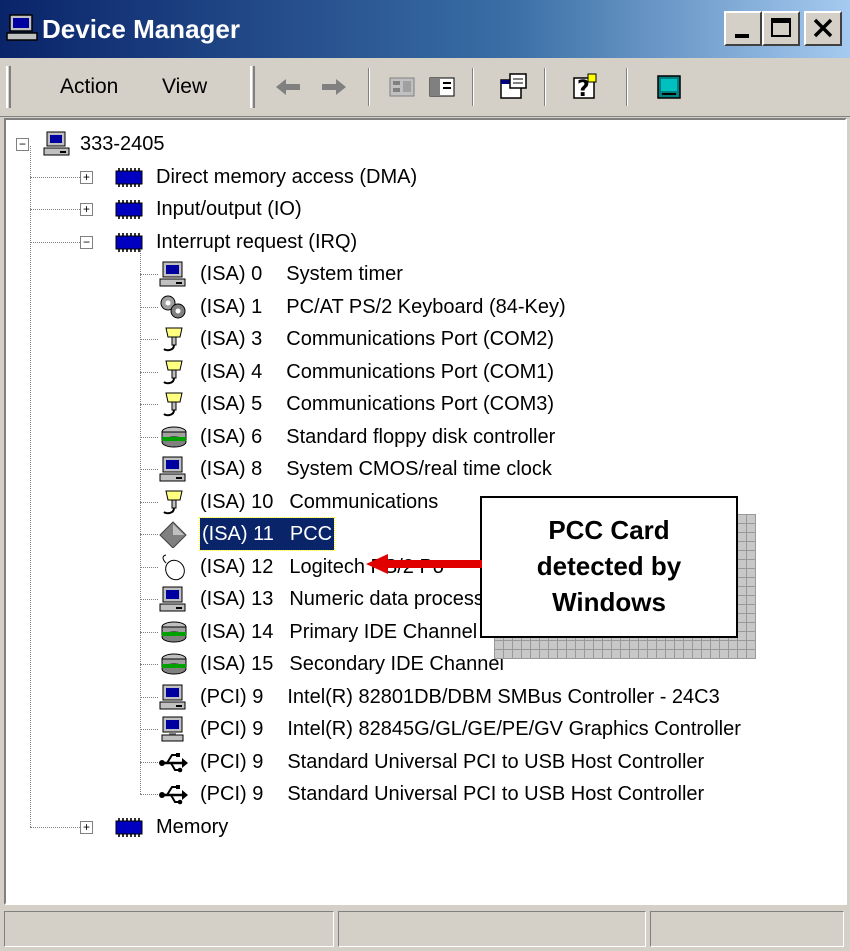  Describe the element at coordinates (364, 501) in the screenshot. I see `irq-device-name: Communications` at that location.